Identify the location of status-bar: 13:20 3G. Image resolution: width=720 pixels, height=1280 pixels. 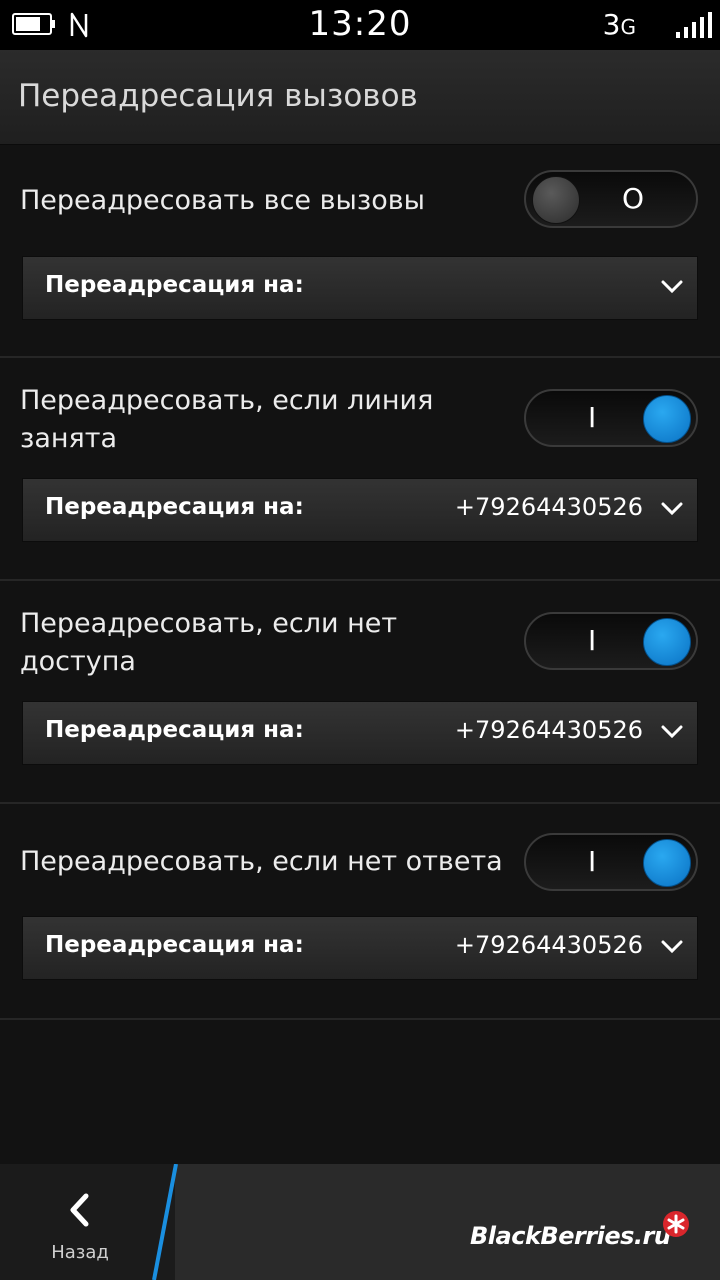
(360, 25).